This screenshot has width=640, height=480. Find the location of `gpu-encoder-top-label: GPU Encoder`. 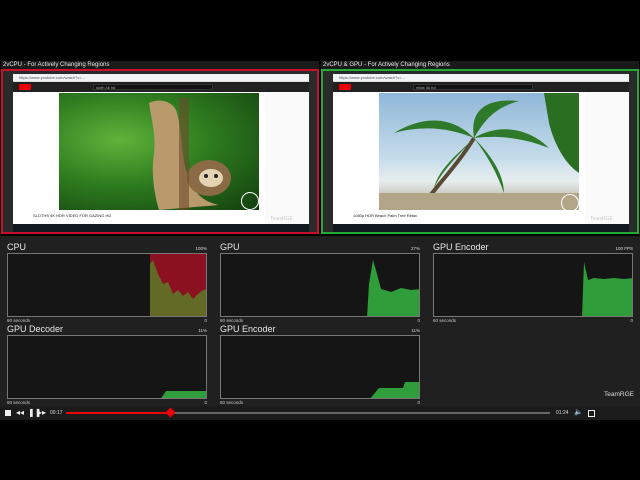

gpu-encoder-top-label: GPU Encoder is located at coordinates (461, 247).